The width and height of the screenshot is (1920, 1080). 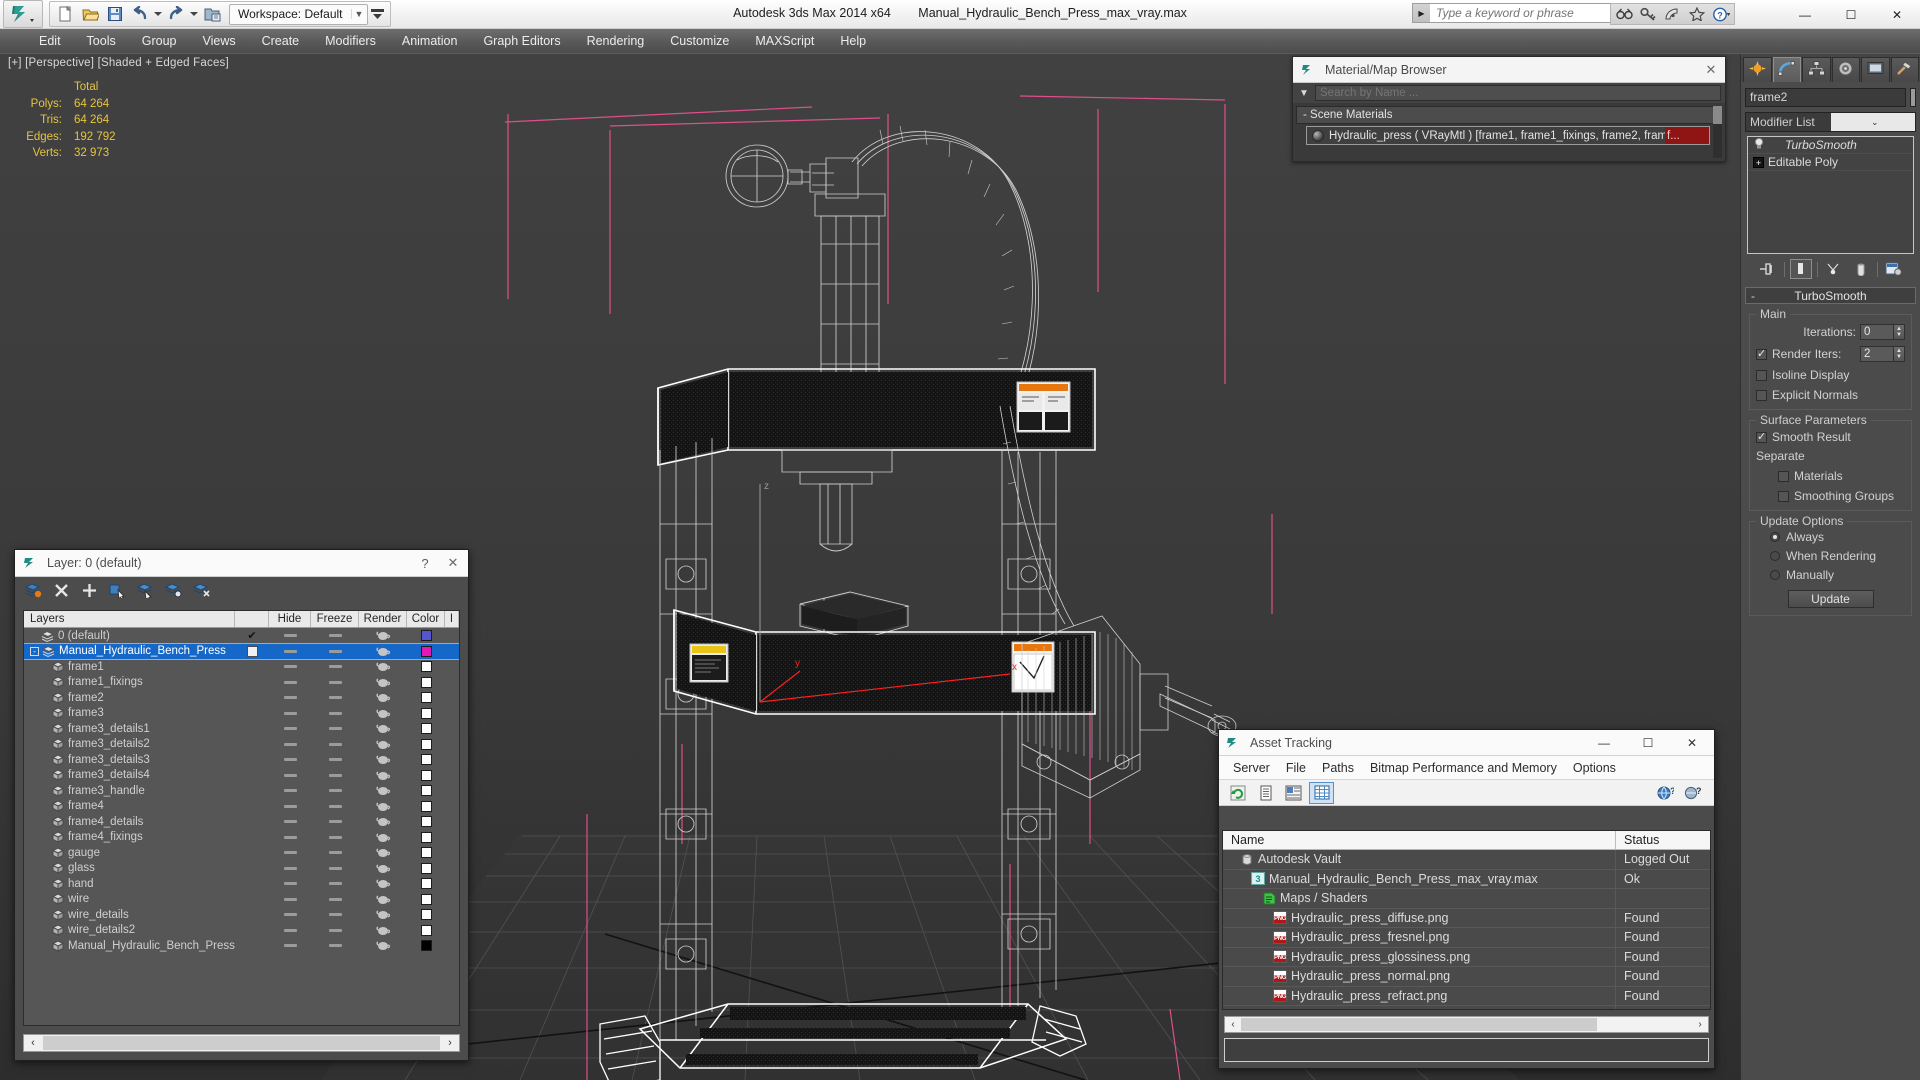 I want to click on display-tab, so click(x=1875, y=69).